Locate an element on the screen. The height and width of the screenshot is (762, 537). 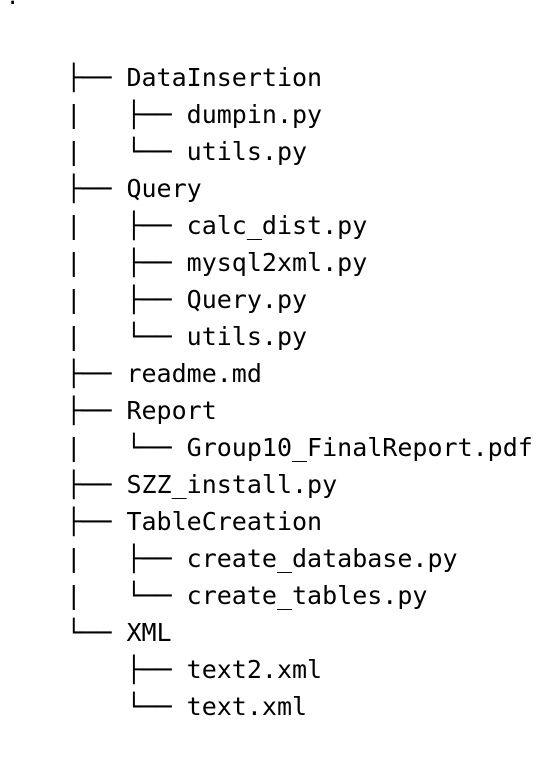
tree-row-query-utils-py: | └── utils.py is located at coordinates (156, 316).